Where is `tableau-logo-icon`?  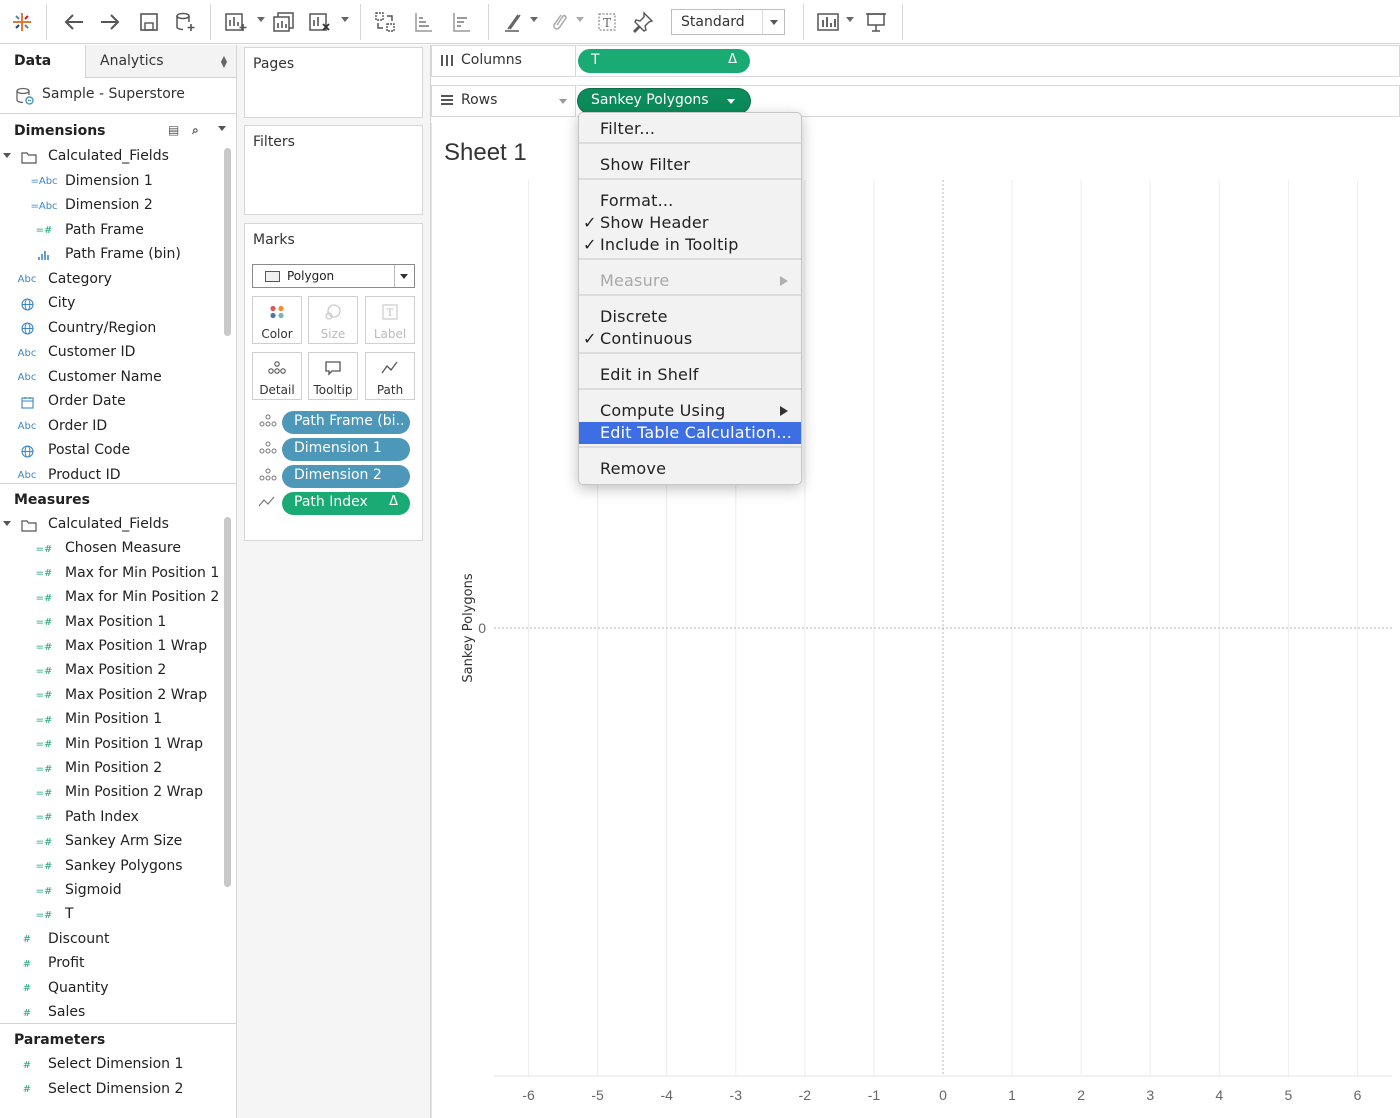 tableau-logo-icon is located at coordinates (22, 22).